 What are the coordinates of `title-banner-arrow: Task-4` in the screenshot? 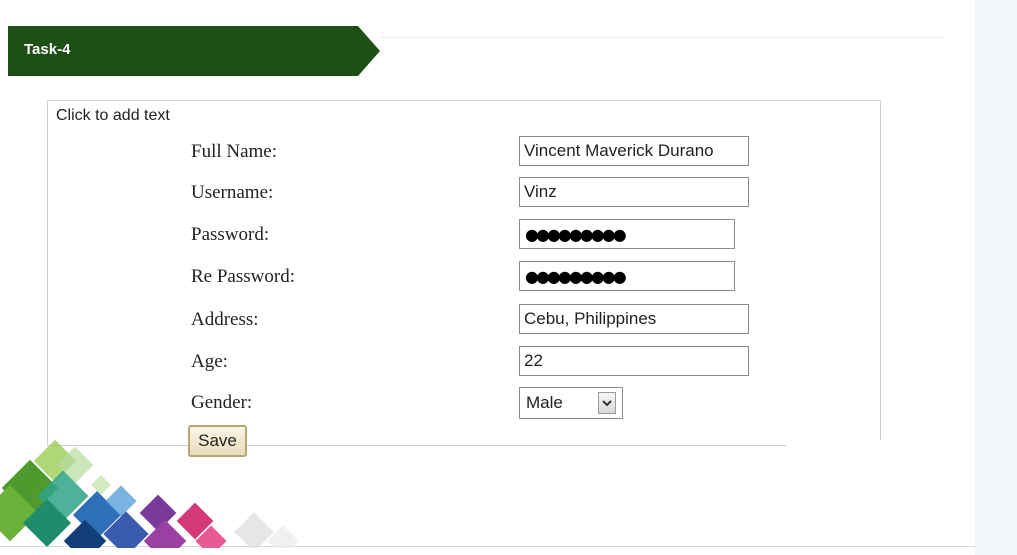 It's located at (194, 51).